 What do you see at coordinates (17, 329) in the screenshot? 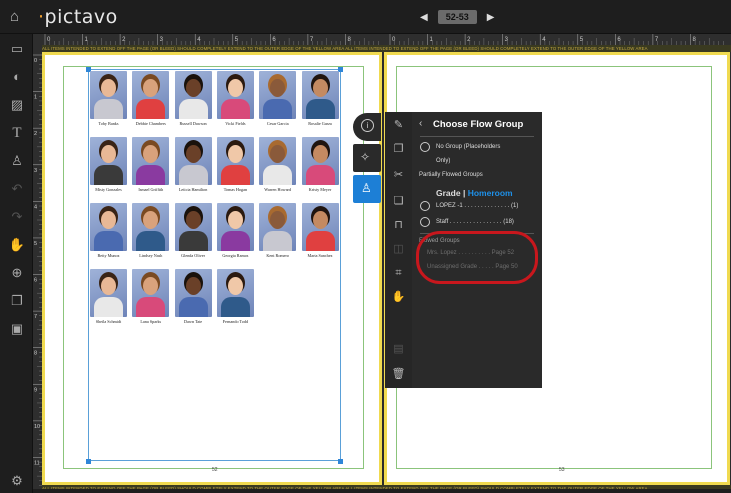
I see `save-icon: ▣` at bounding box center [17, 329].